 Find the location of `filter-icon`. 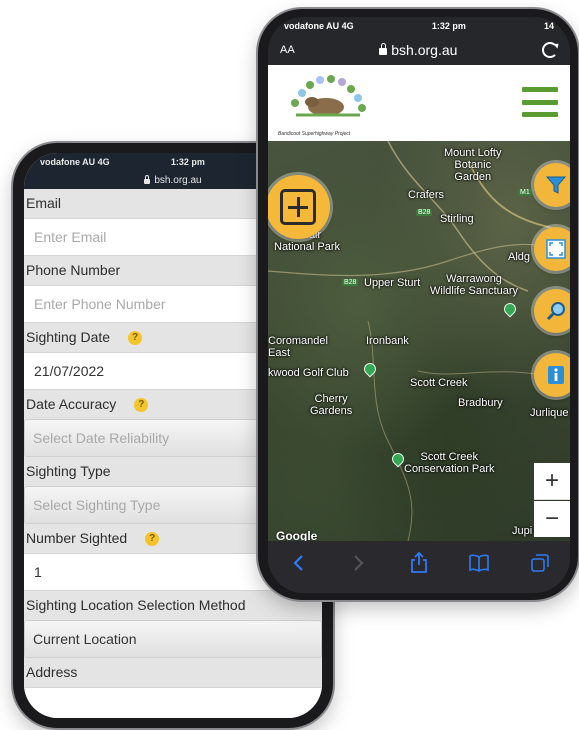

filter-icon is located at coordinates (556, 185).